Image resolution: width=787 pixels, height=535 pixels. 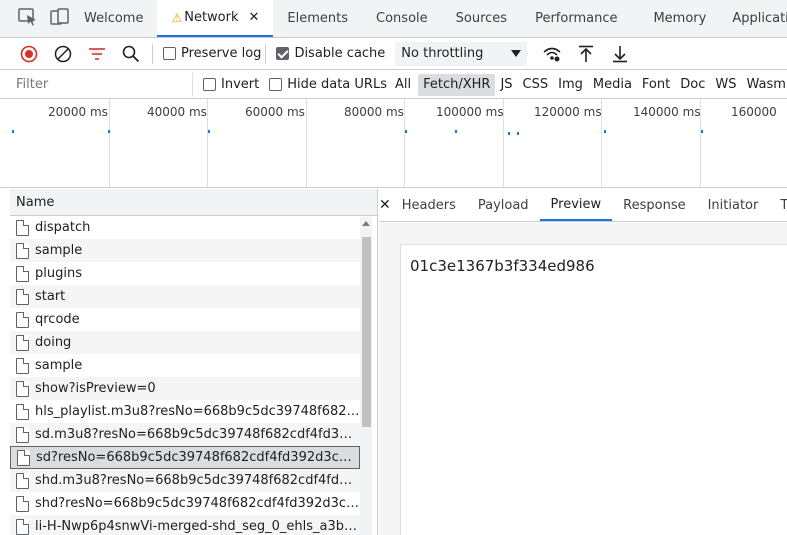 What do you see at coordinates (393, 54) in the screenshot?
I see `network-toolbar: Preserve log Disable cache No throttling` at bounding box center [393, 54].